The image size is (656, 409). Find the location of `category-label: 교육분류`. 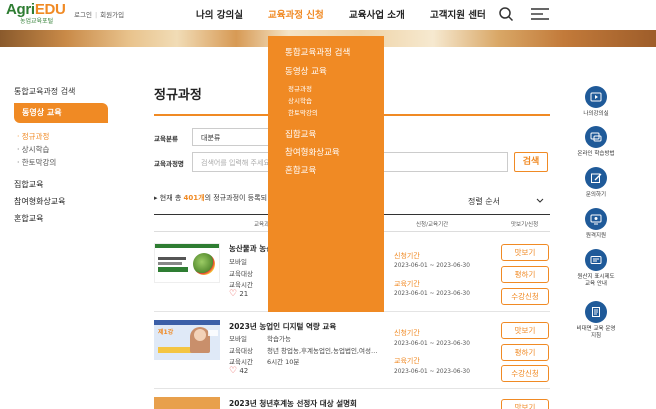

category-label: 교육분류 is located at coordinates (166, 139).